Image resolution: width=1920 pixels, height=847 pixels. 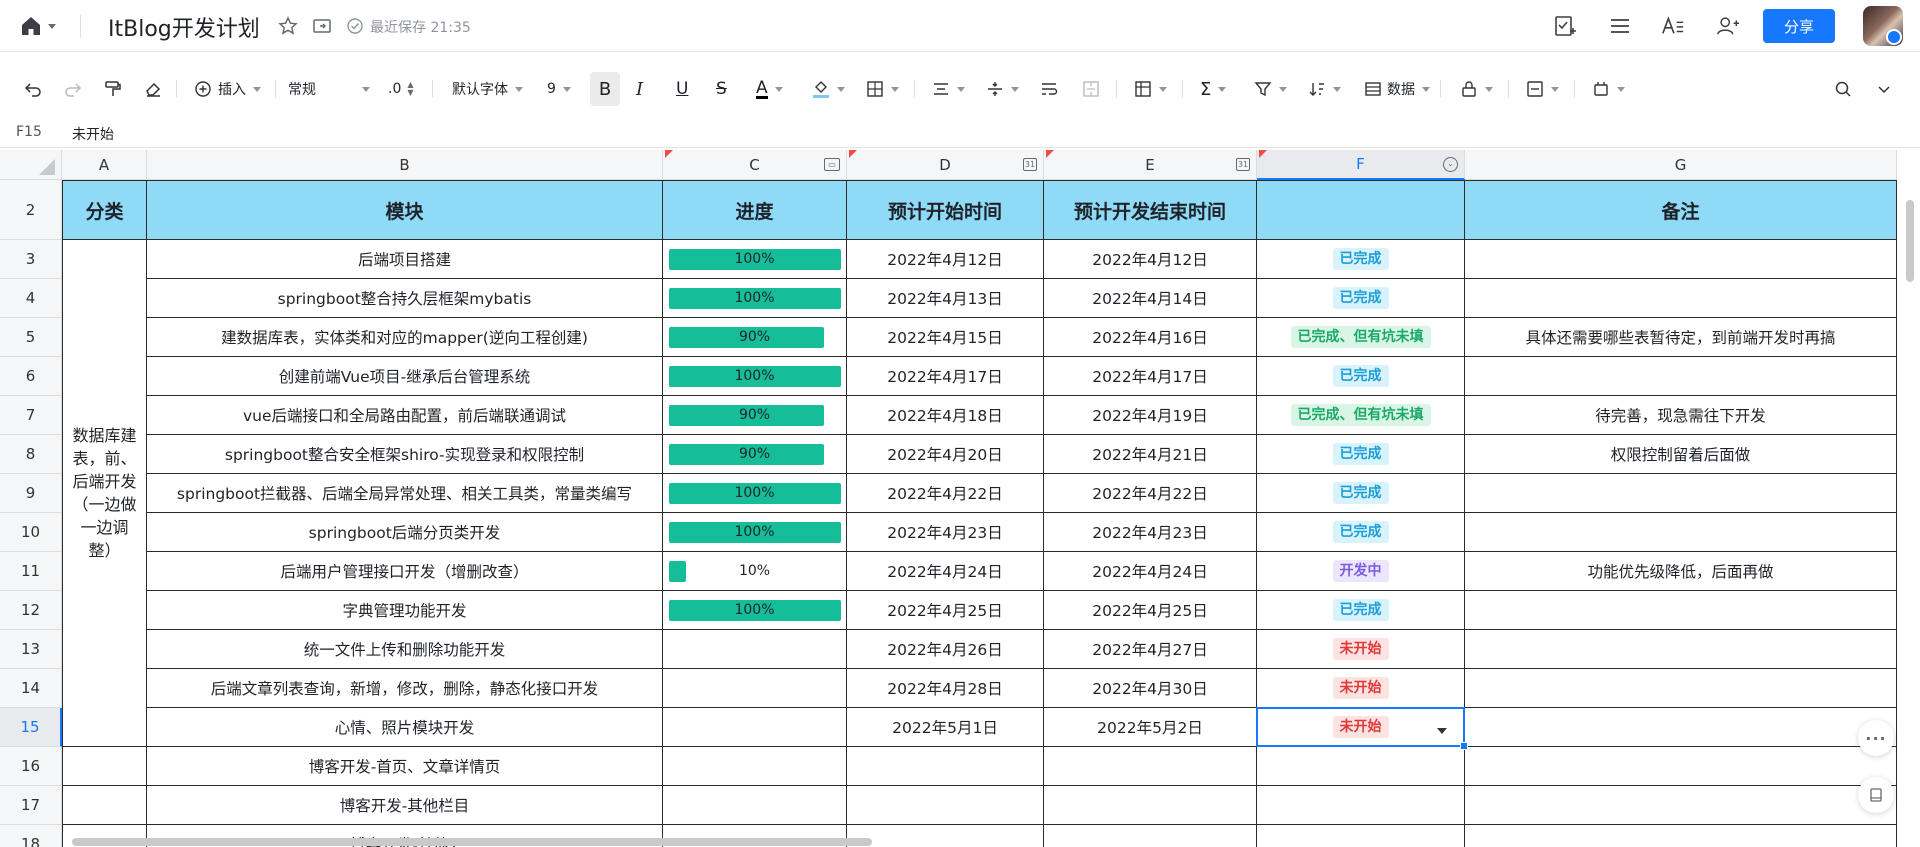 I want to click on end-date-cell: 2022年4月14日, so click(x=1150, y=298).